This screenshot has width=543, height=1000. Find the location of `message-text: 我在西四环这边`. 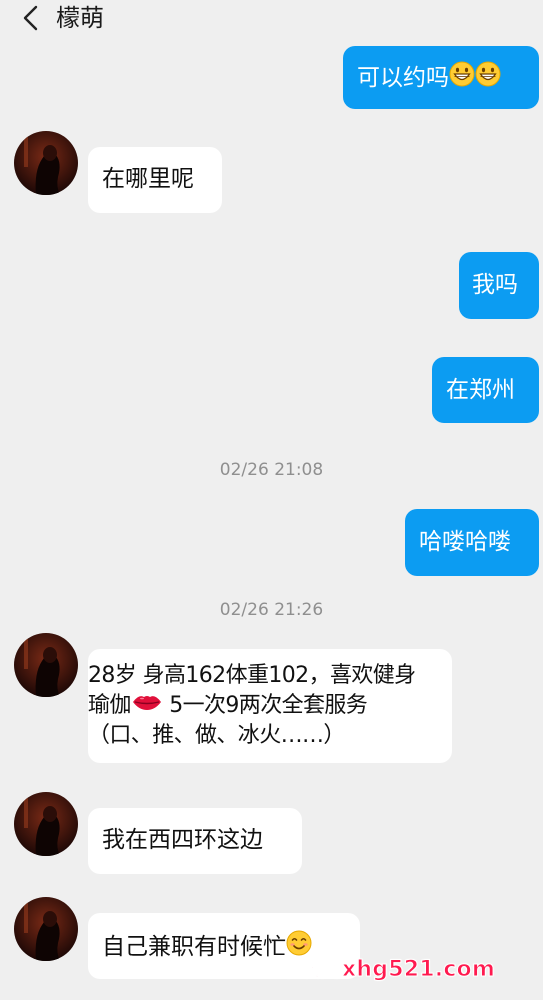

message-text: 我在西四环这边 is located at coordinates (182, 840).